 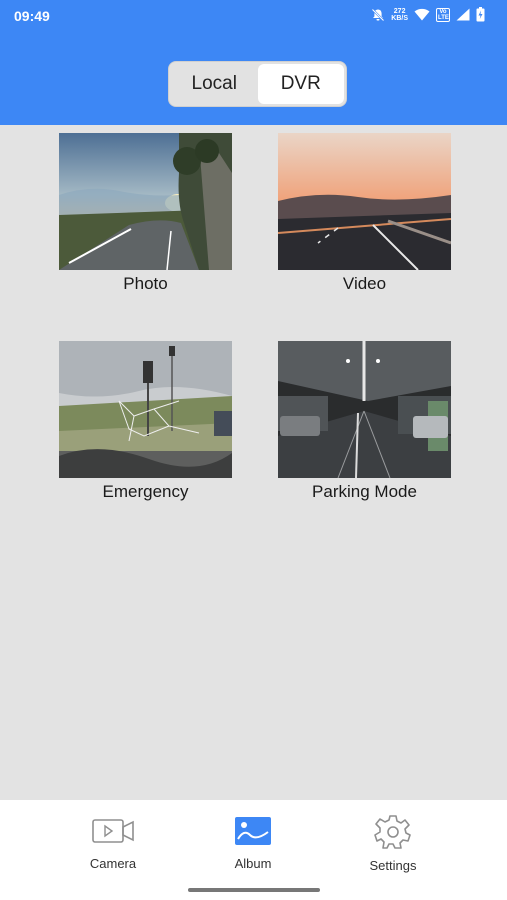 I want to click on nav-camera: Camera, so click(x=113, y=842).